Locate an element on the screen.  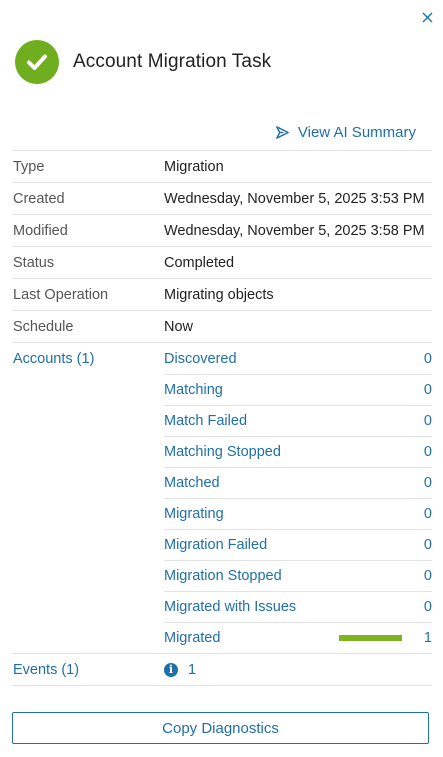
detail-row-status: Status Completed is located at coordinates (222, 263).